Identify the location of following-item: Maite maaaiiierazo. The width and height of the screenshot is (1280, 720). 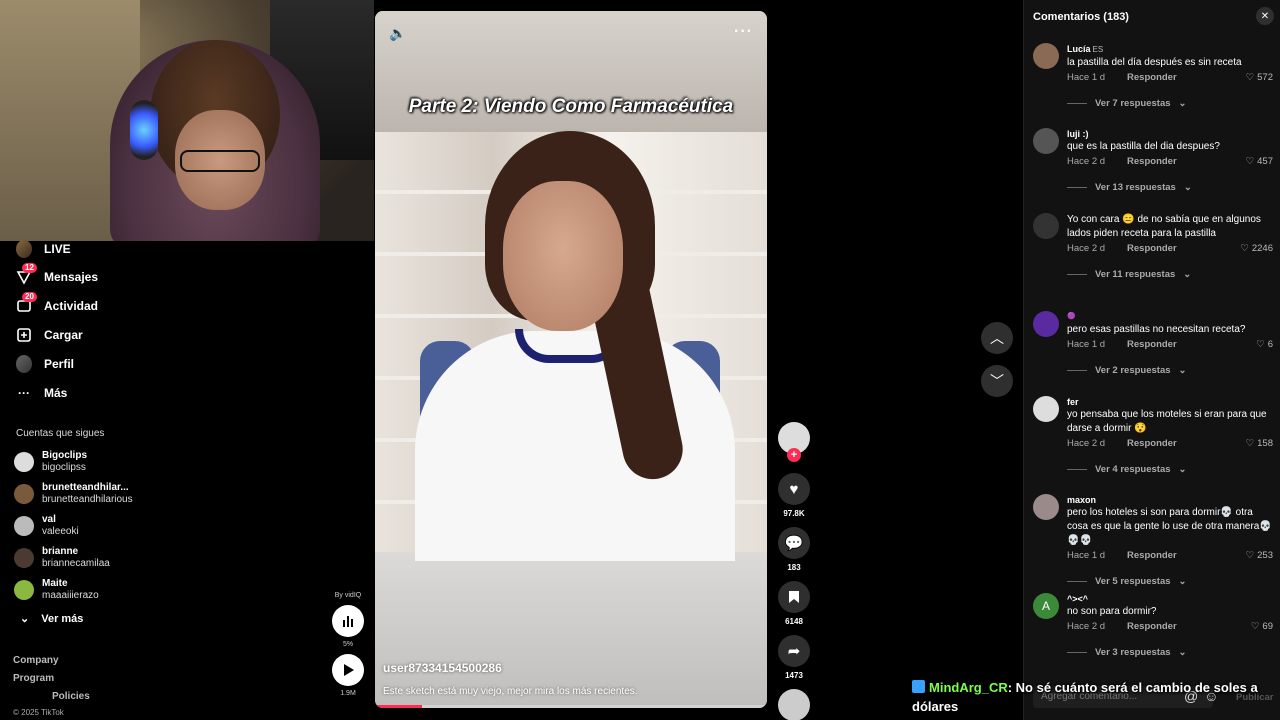
(56, 590).